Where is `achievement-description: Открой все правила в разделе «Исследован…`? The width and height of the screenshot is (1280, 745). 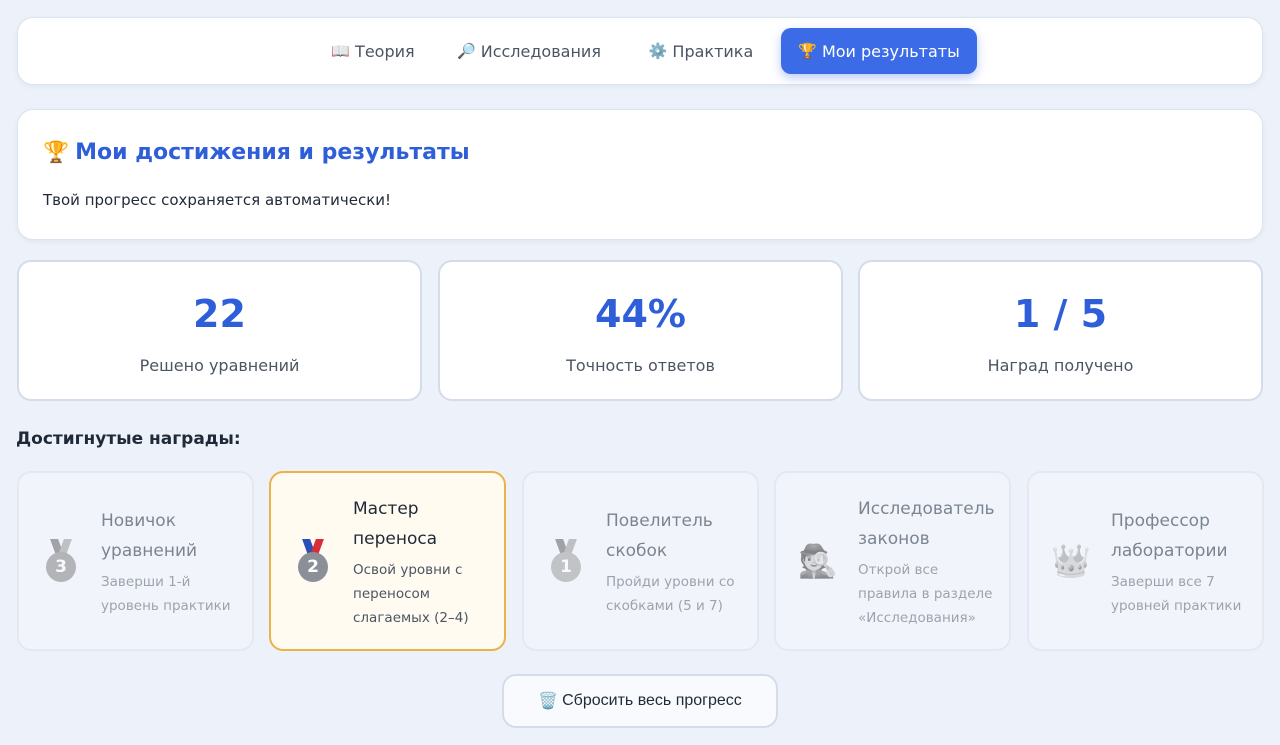
achievement-description: Открой все правила в разделе «Исследован… is located at coordinates (925, 594).